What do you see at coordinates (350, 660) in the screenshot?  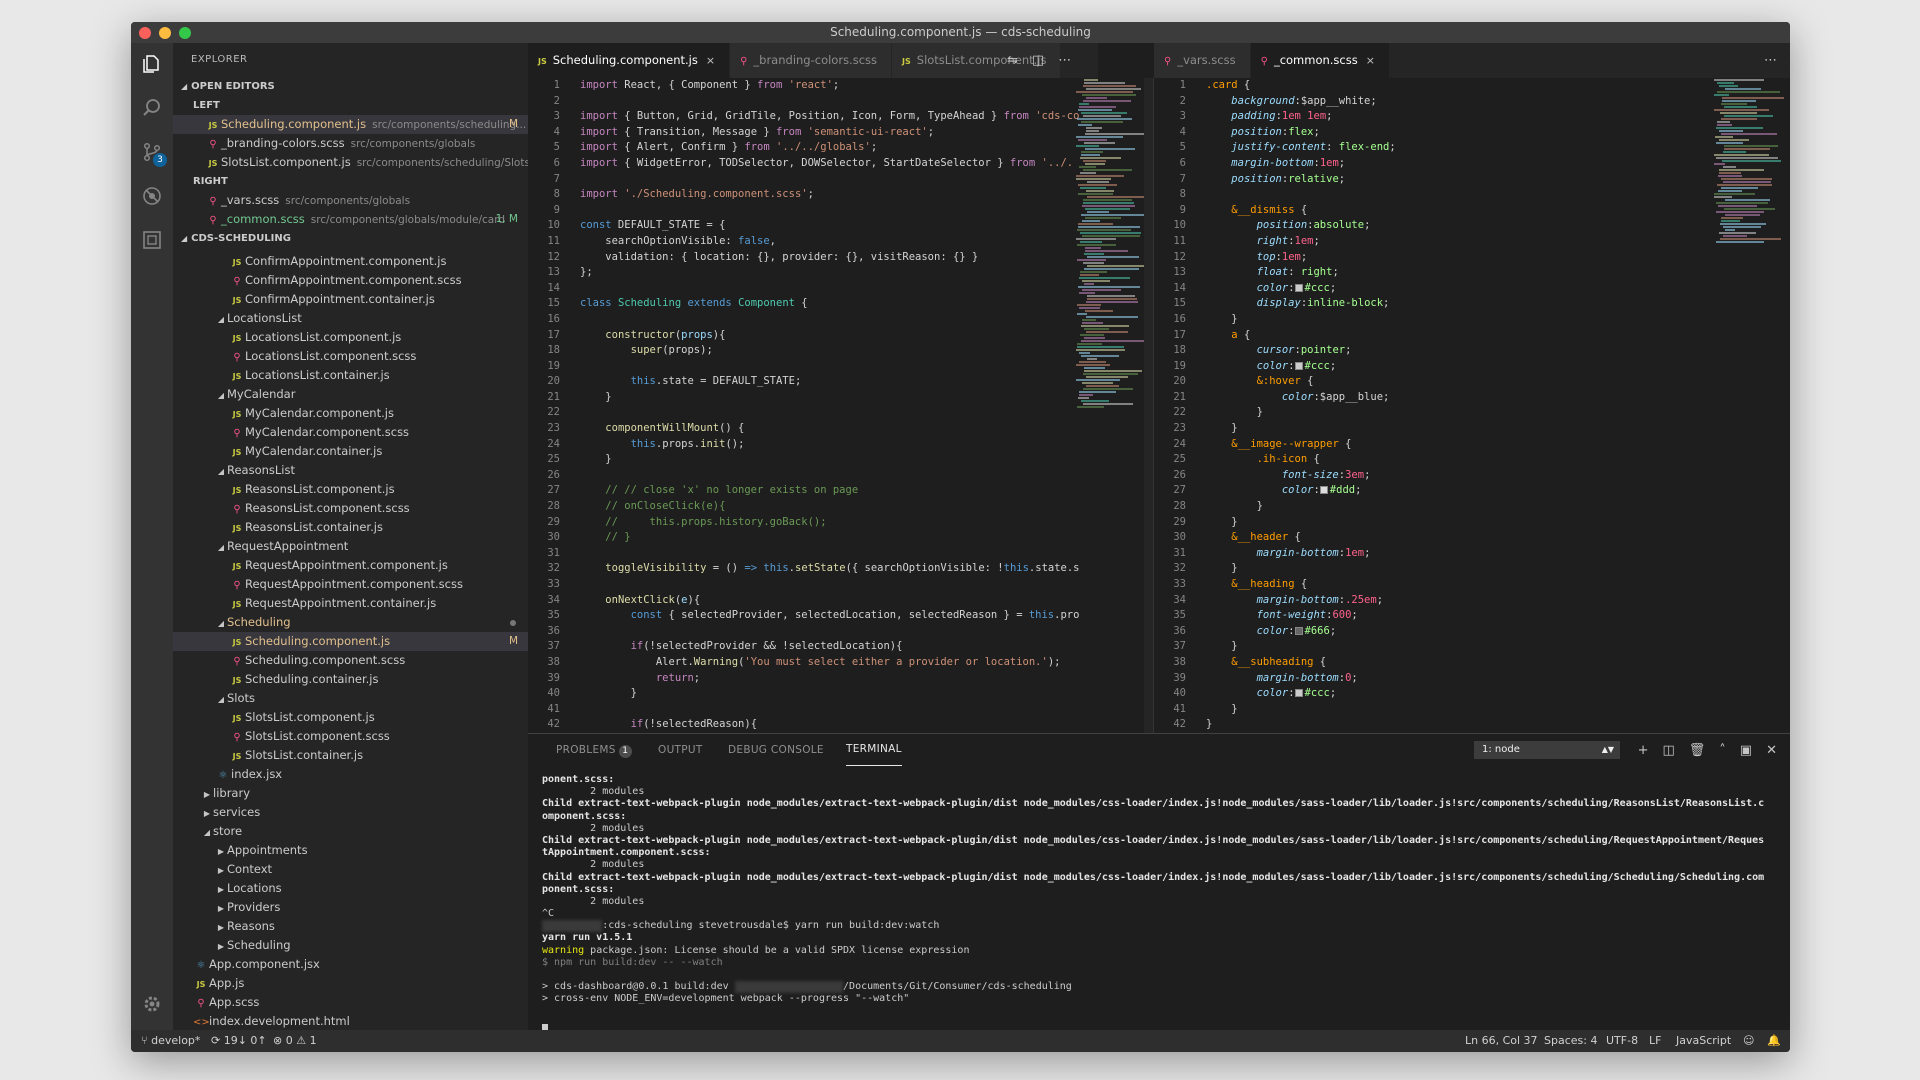 I see `tree-item: ⚲ Scheduling.component.scss` at bounding box center [350, 660].